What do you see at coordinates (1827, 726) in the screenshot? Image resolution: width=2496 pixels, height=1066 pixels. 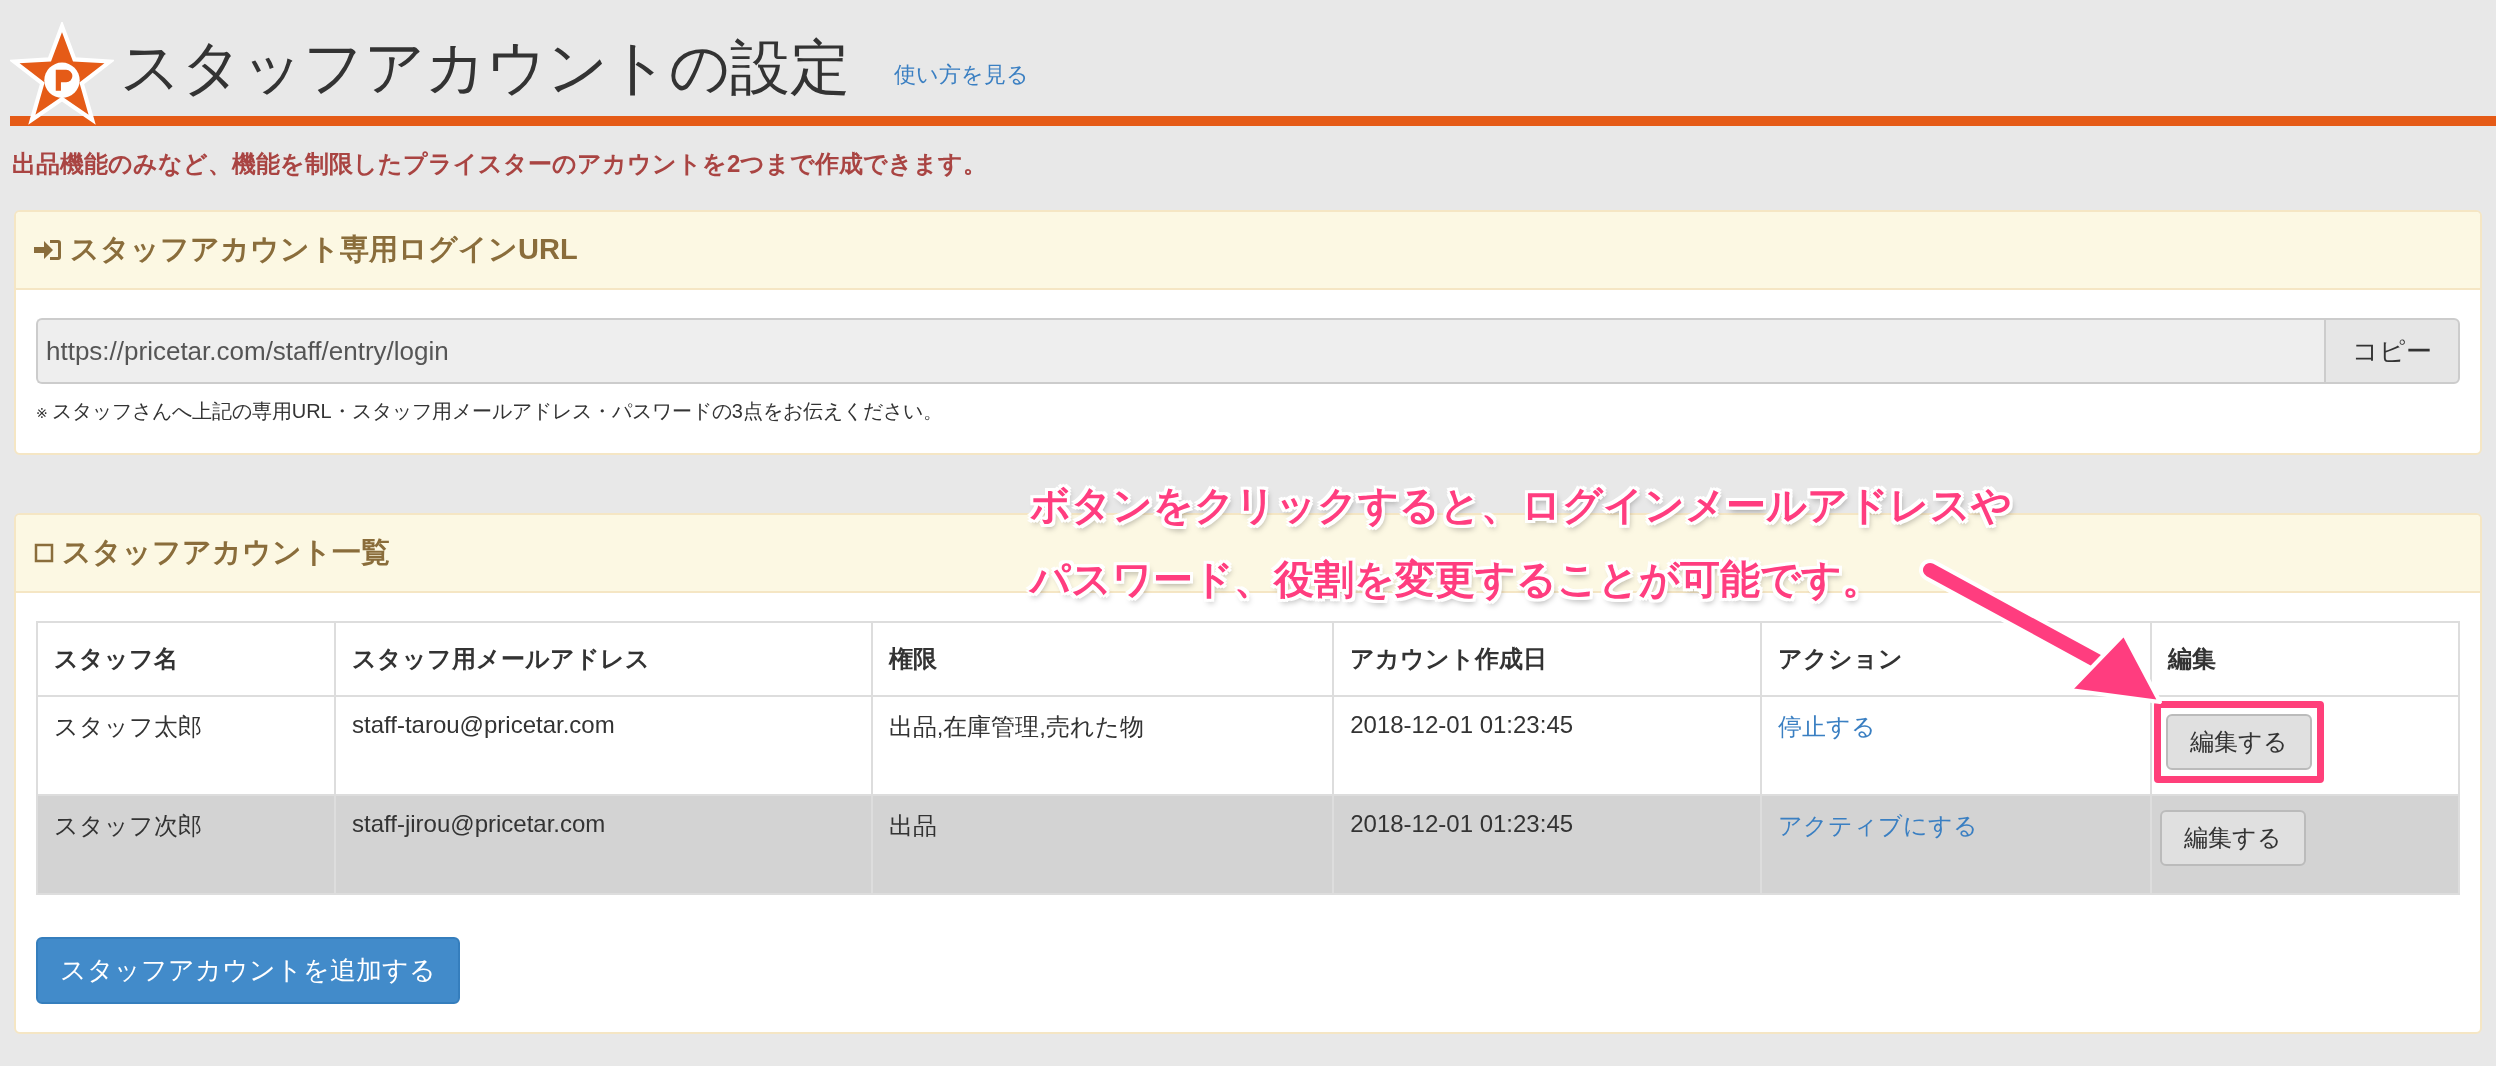 I see `stop-link: 停止する` at bounding box center [1827, 726].